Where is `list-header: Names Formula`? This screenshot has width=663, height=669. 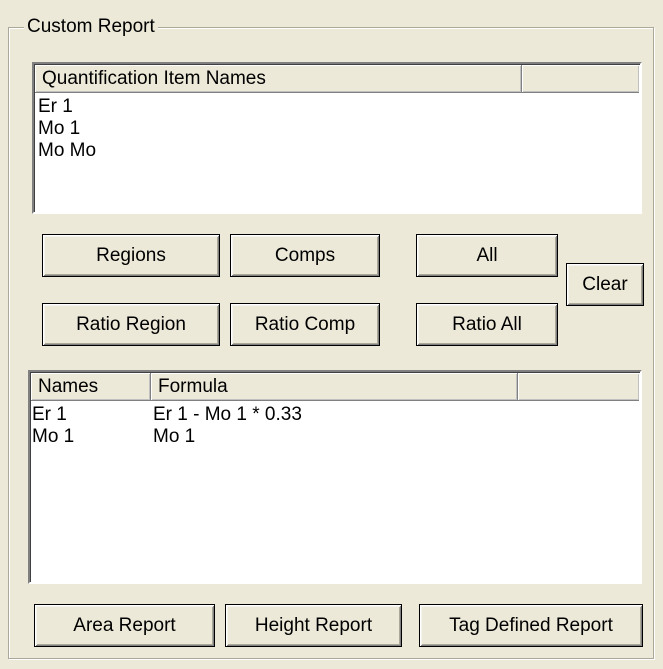 list-header: Names Formula is located at coordinates (335, 387).